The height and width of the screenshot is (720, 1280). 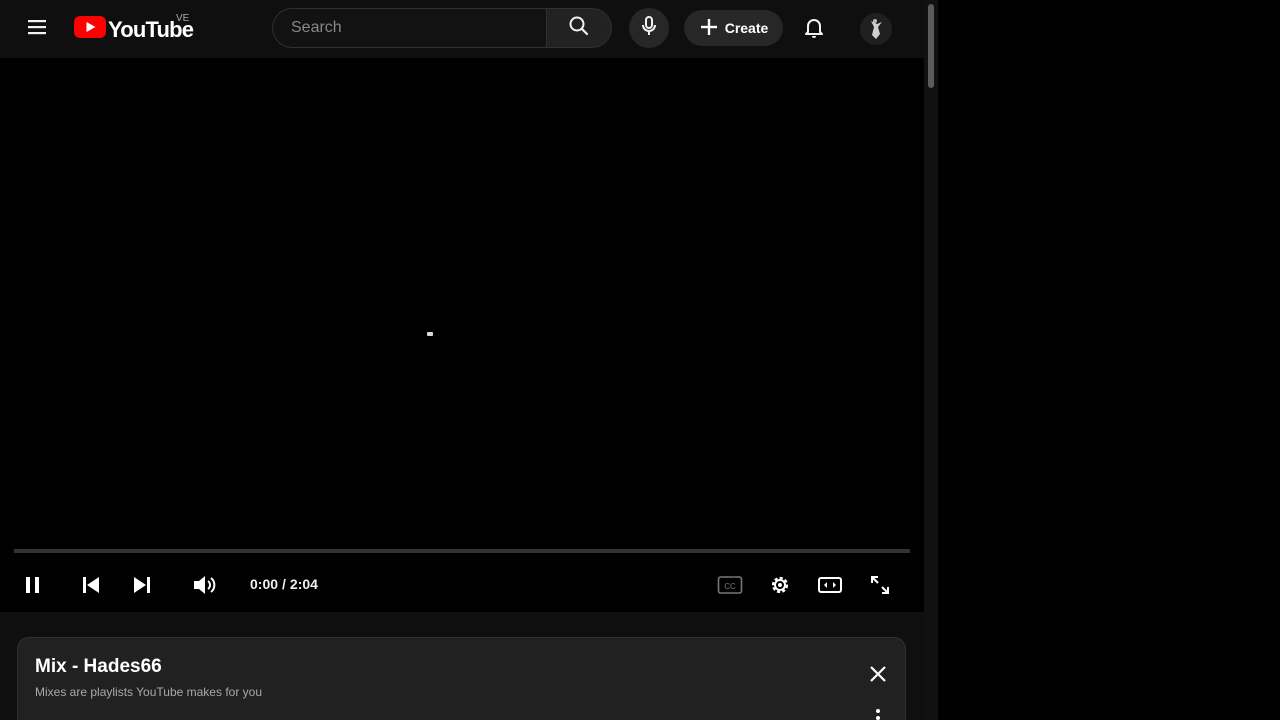 I want to click on search-button, so click(x=579, y=28).